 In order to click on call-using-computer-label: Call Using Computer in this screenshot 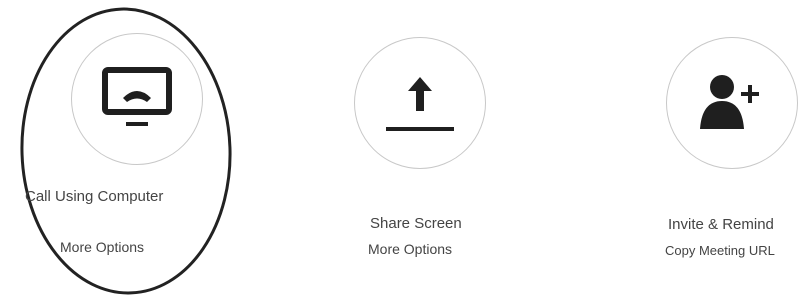, I will do `click(94, 196)`.